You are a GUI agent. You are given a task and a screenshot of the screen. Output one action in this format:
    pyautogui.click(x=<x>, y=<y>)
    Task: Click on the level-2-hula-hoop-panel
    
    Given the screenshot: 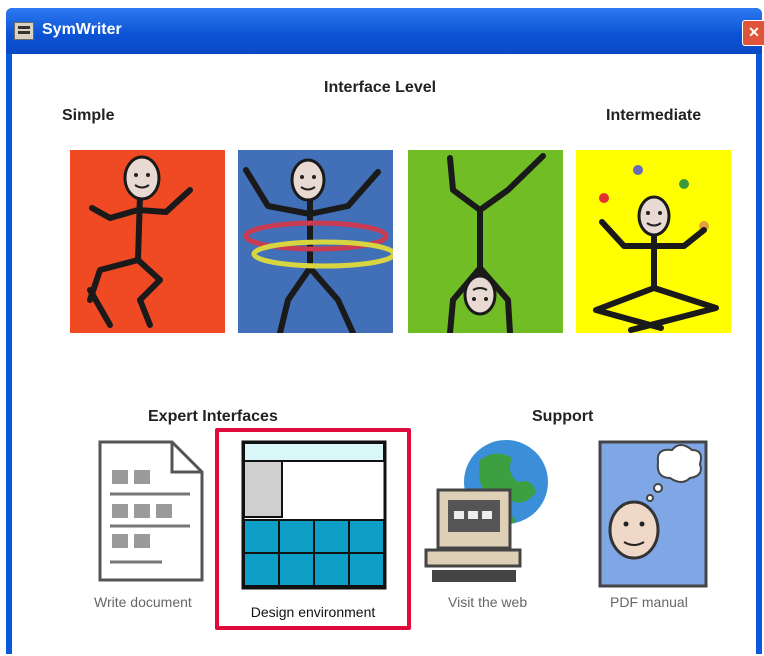 What is the action you would take?
    pyautogui.click(x=315, y=241)
    